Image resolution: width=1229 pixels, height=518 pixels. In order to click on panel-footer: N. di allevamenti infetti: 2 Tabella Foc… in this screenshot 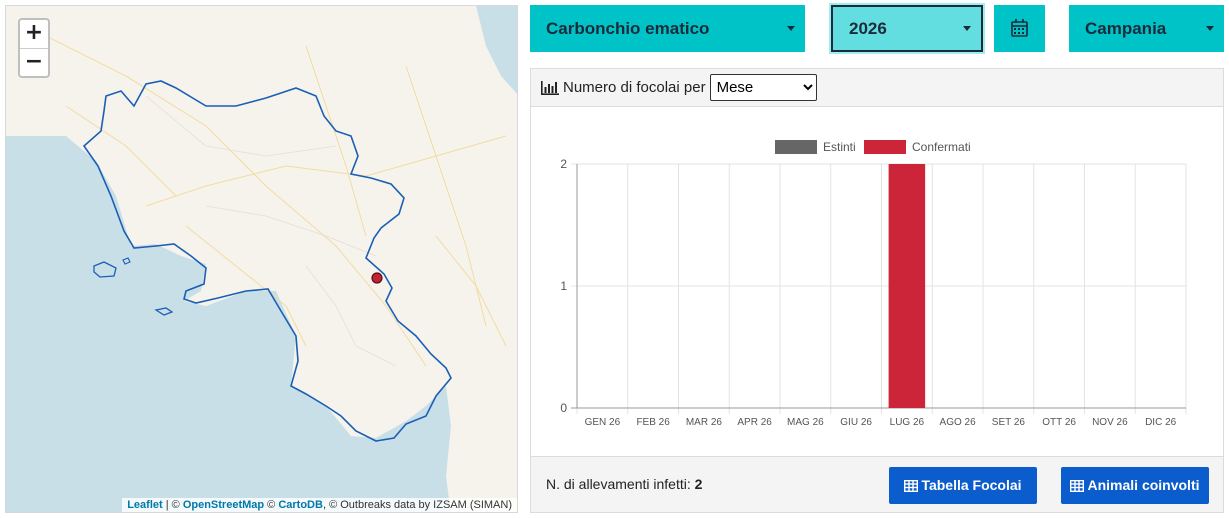, I will do `click(877, 484)`.